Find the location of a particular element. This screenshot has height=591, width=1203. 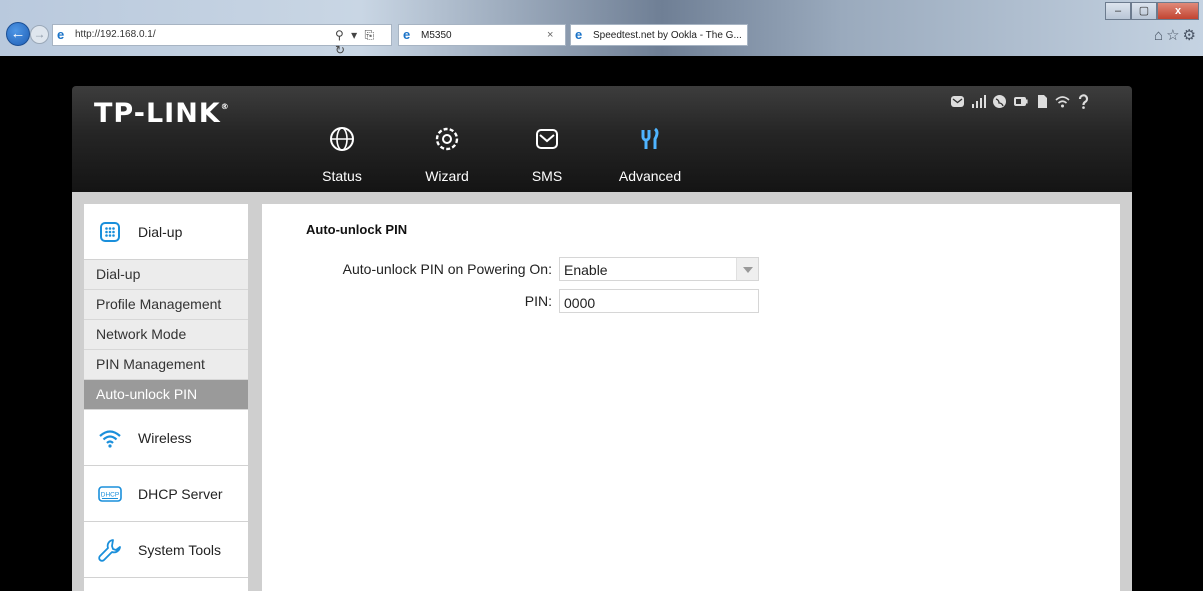

help-icon is located at coordinates (1083, 101).